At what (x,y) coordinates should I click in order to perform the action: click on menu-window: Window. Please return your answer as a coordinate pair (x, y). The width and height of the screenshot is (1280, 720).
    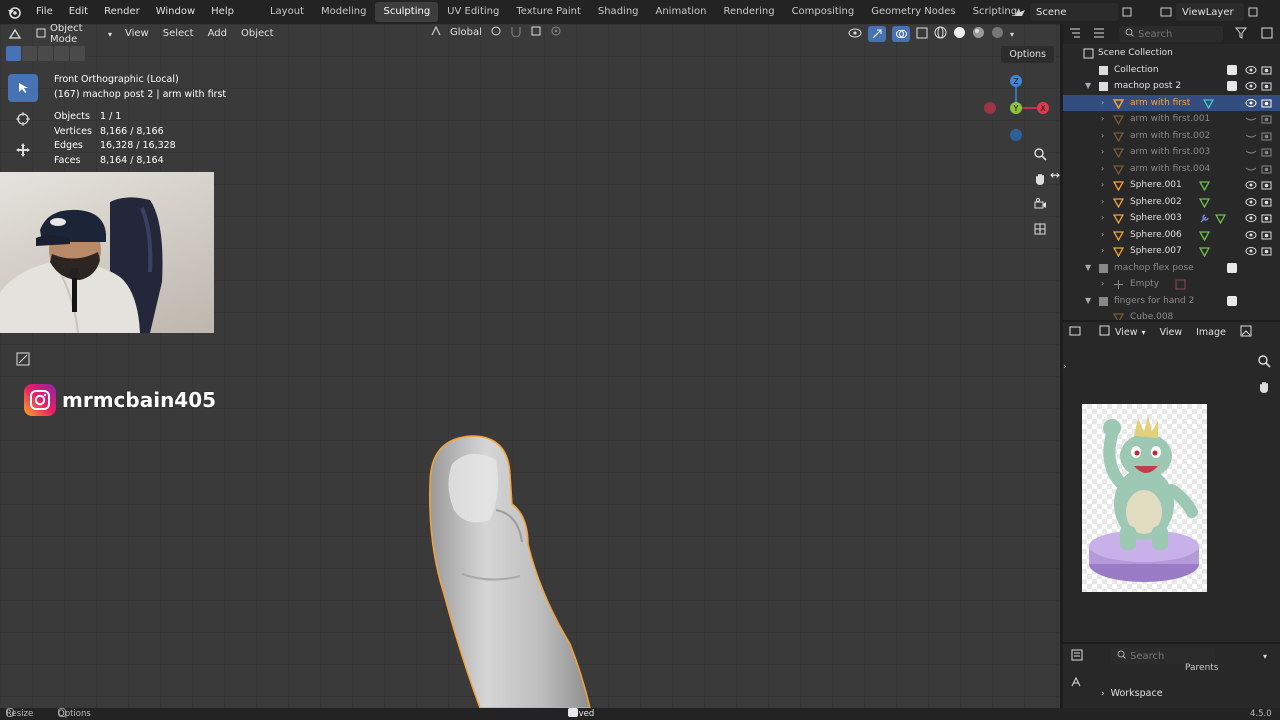
    Looking at the image, I should click on (175, 12).